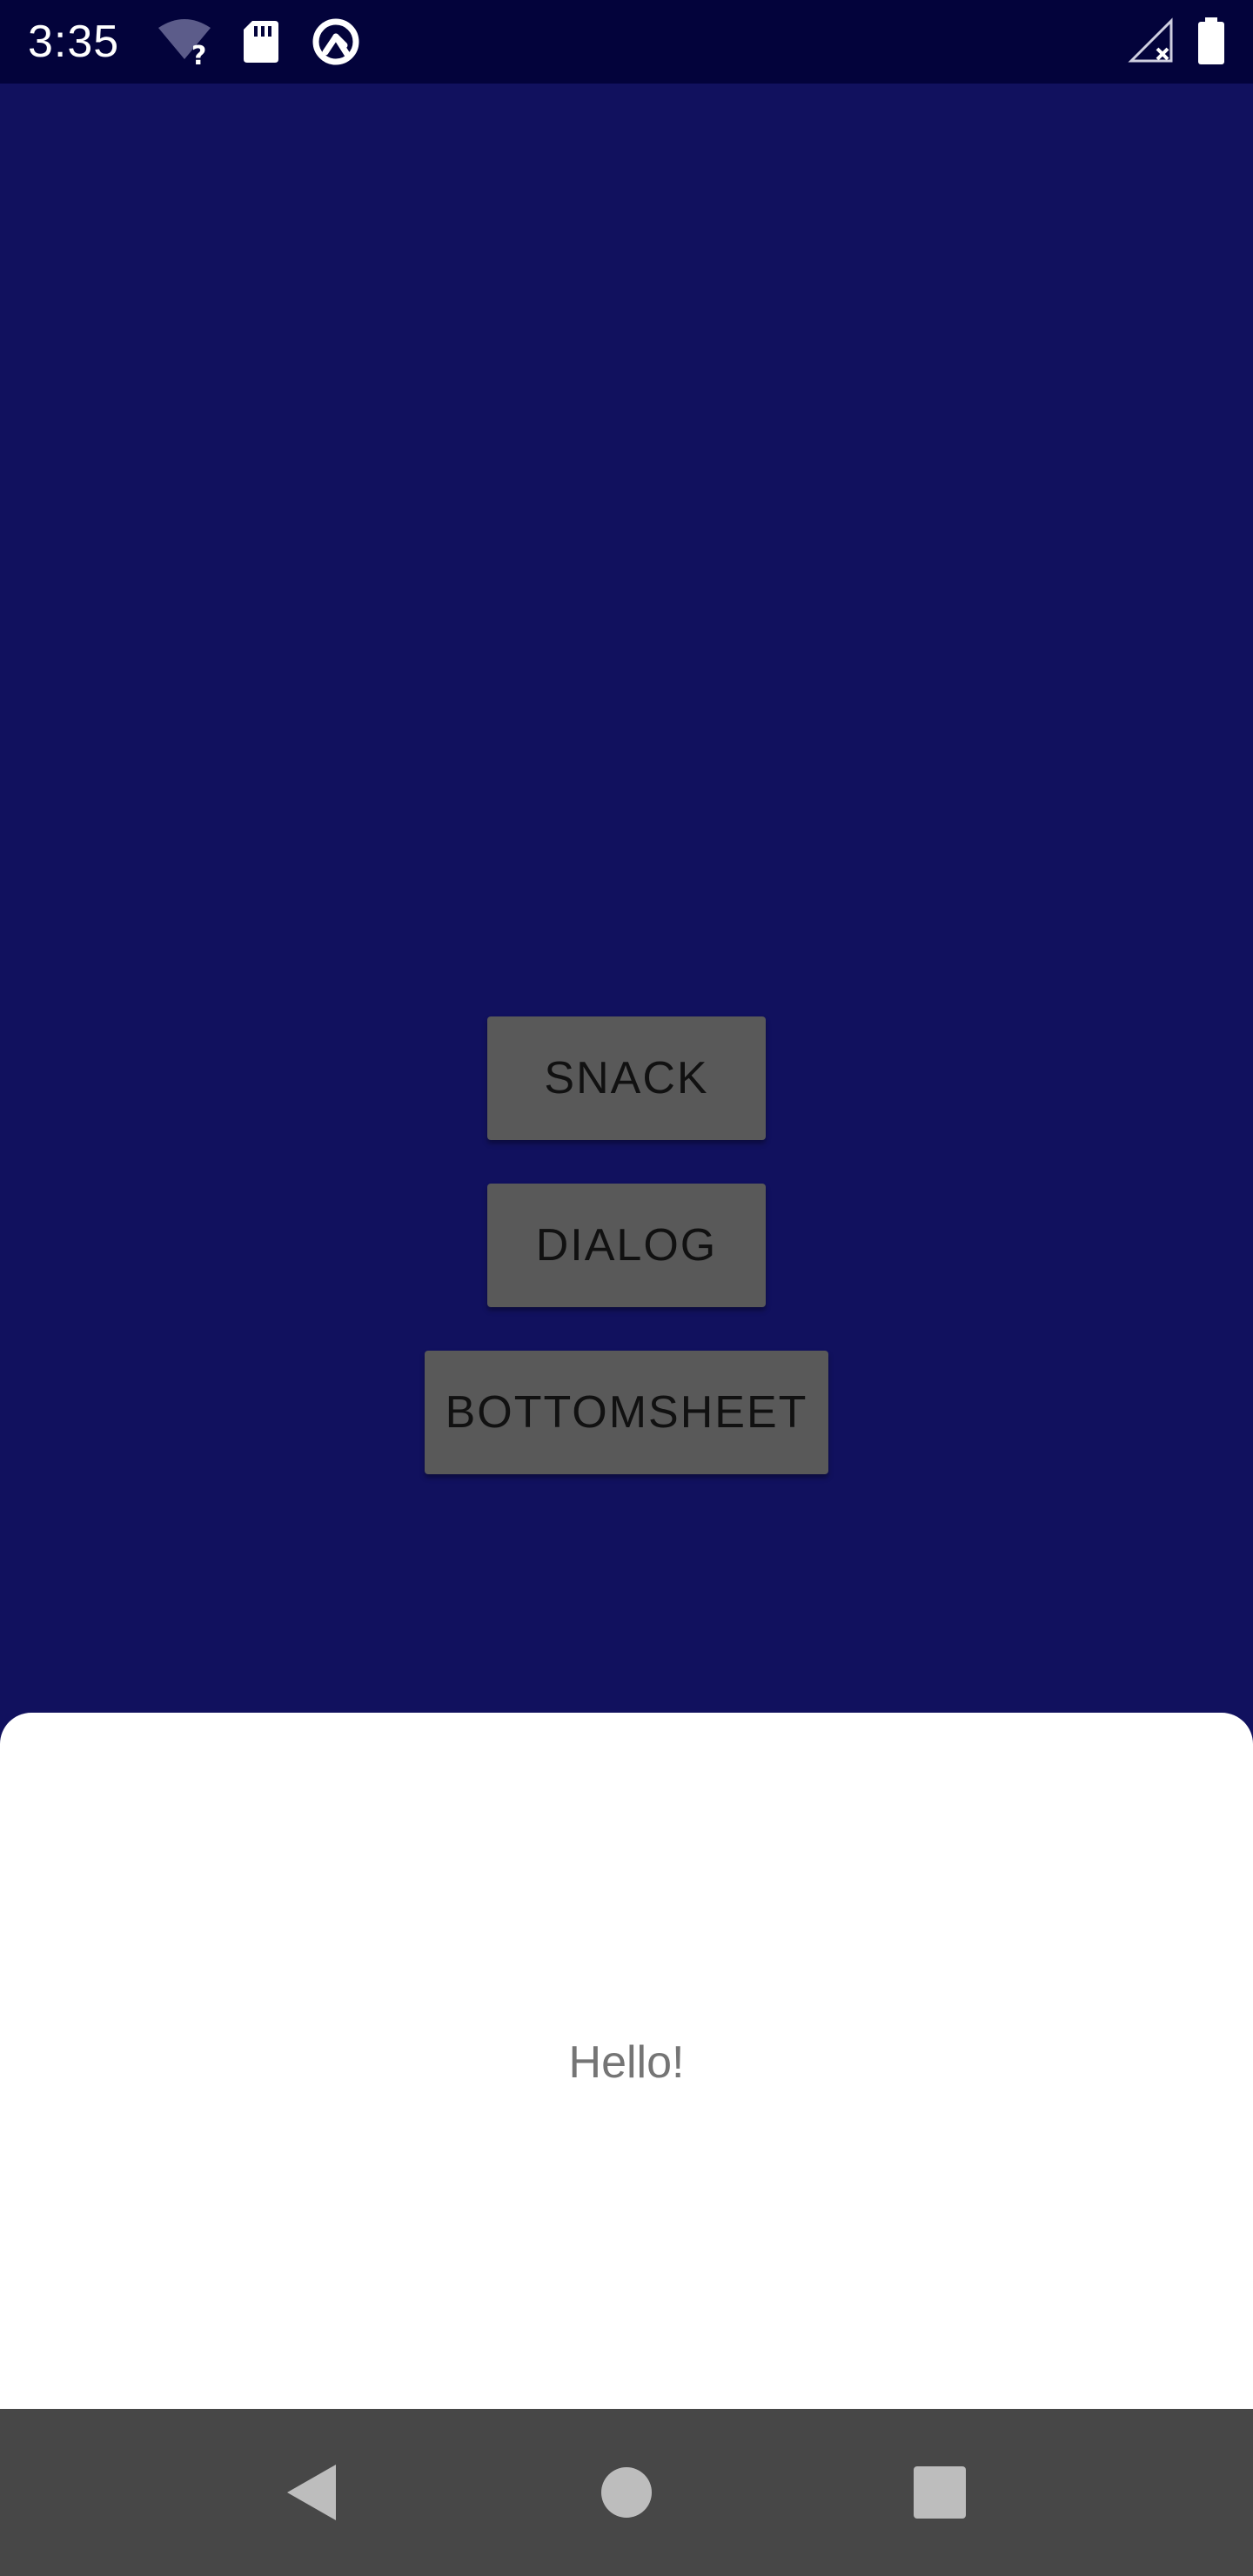 The height and width of the screenshot is (2576, 1253). I want to click on dialog-button: DIALOG, so click(626, 1246).